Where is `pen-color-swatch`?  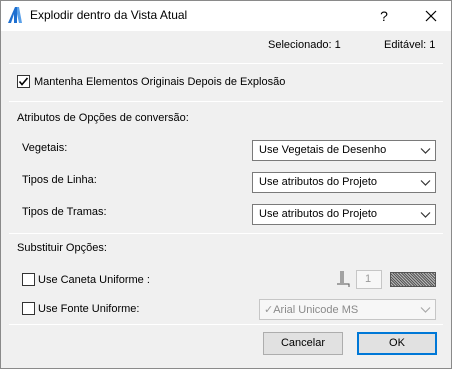 pen-color-swatch is located at coordinates (413, 279).